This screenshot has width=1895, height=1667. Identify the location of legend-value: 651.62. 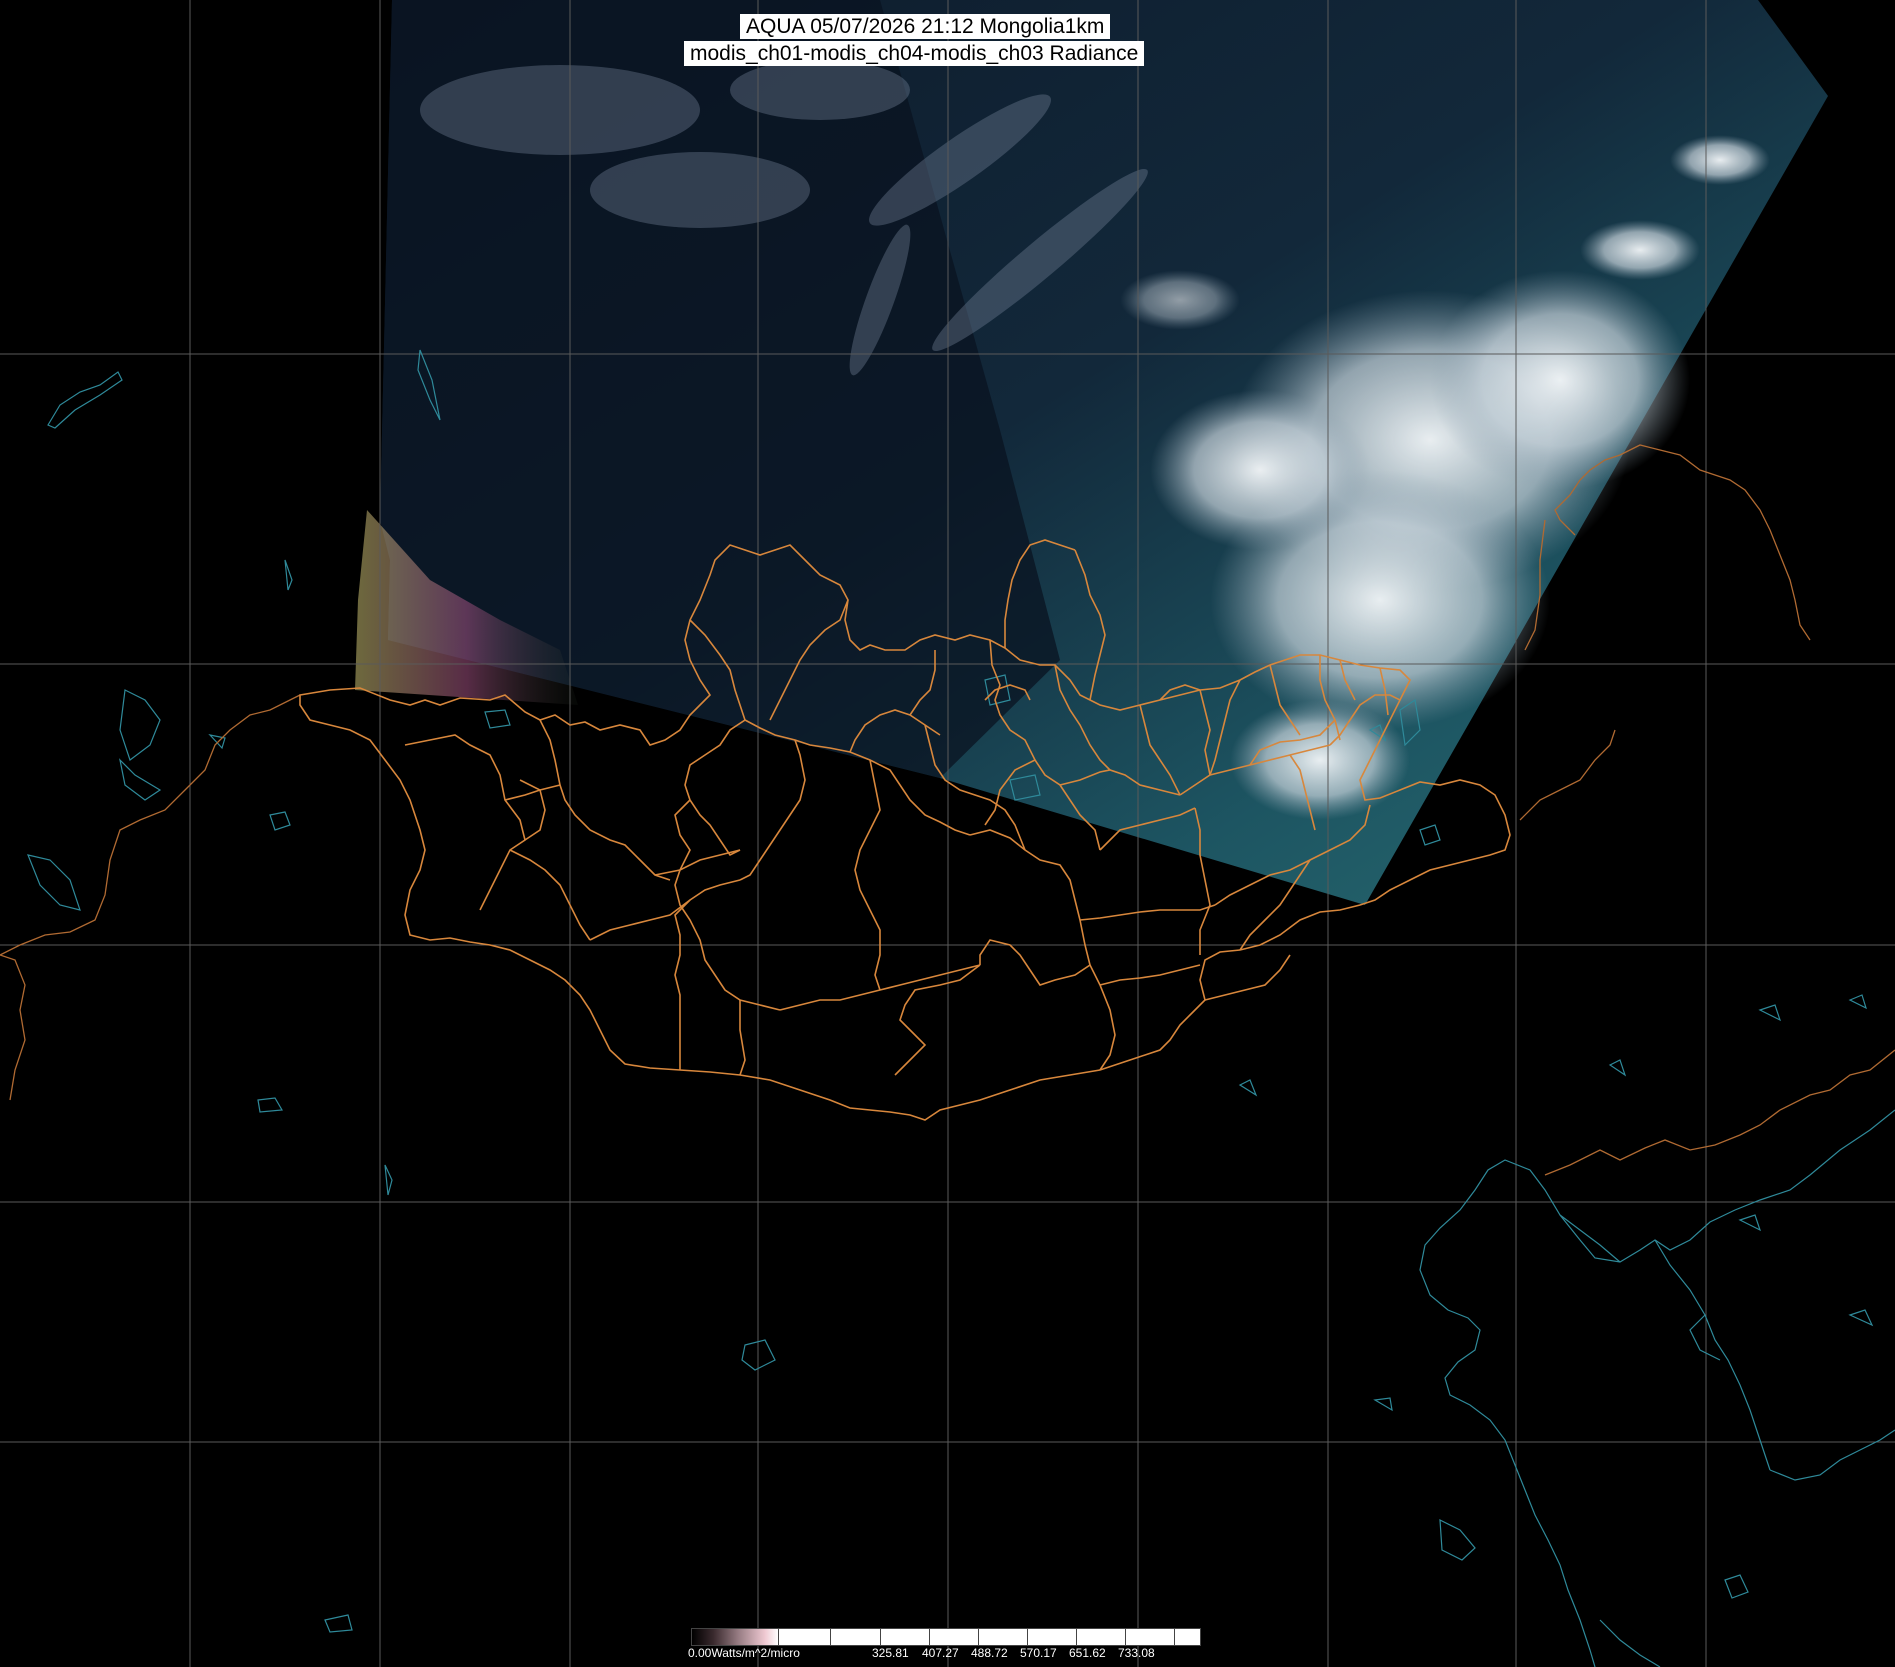
(1087, 1653).